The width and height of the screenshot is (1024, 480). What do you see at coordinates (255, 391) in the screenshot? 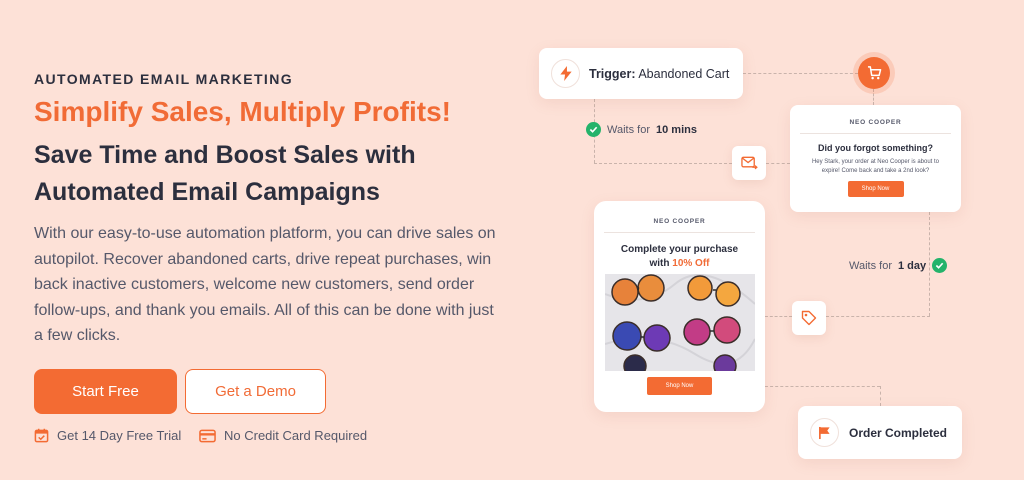
I see `get-demo-button: Get a Demo` at bounding box center [255, 391].